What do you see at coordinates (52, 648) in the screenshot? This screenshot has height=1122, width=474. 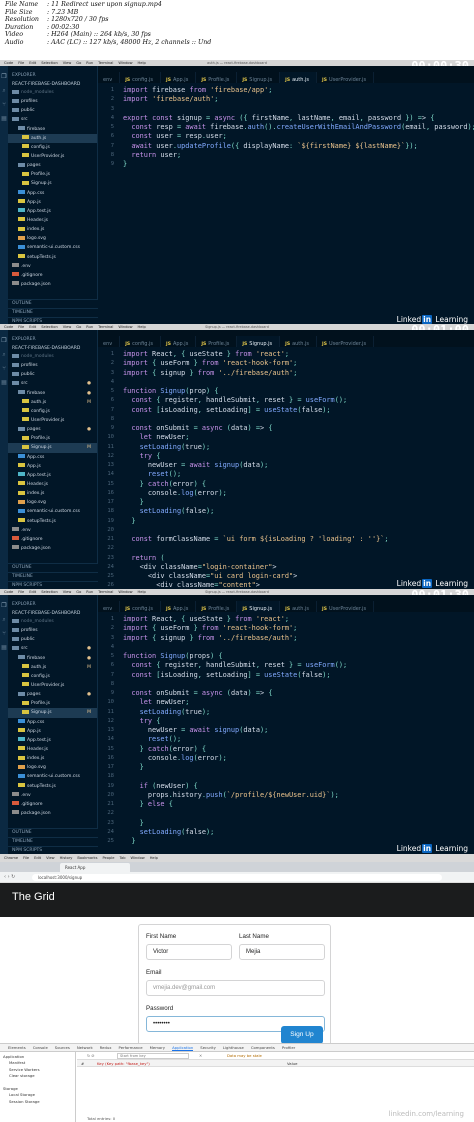 I see `file-tree-item: src ●` at bounding box center [52, 648].